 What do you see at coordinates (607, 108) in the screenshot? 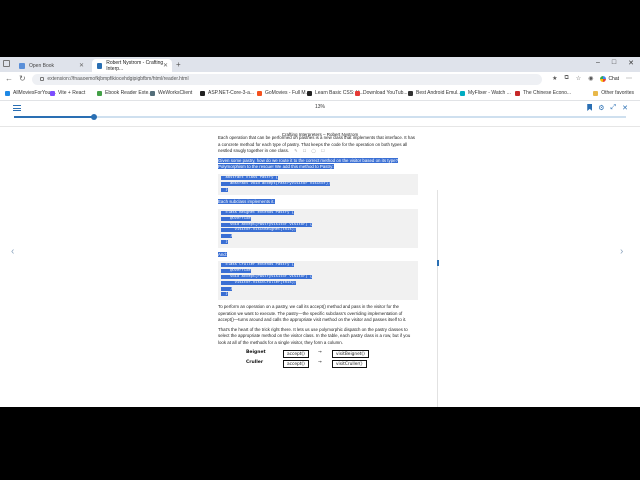
I see `reader-icons: ⚙ ⤢ ✕` at bounding box center [607, 108].